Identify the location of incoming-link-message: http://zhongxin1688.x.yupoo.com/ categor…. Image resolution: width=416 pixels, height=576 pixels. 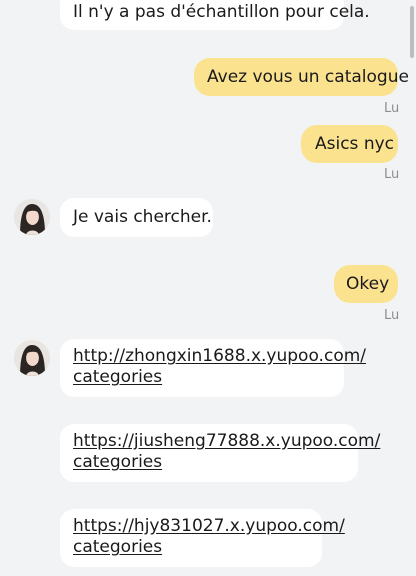
(213, 368).